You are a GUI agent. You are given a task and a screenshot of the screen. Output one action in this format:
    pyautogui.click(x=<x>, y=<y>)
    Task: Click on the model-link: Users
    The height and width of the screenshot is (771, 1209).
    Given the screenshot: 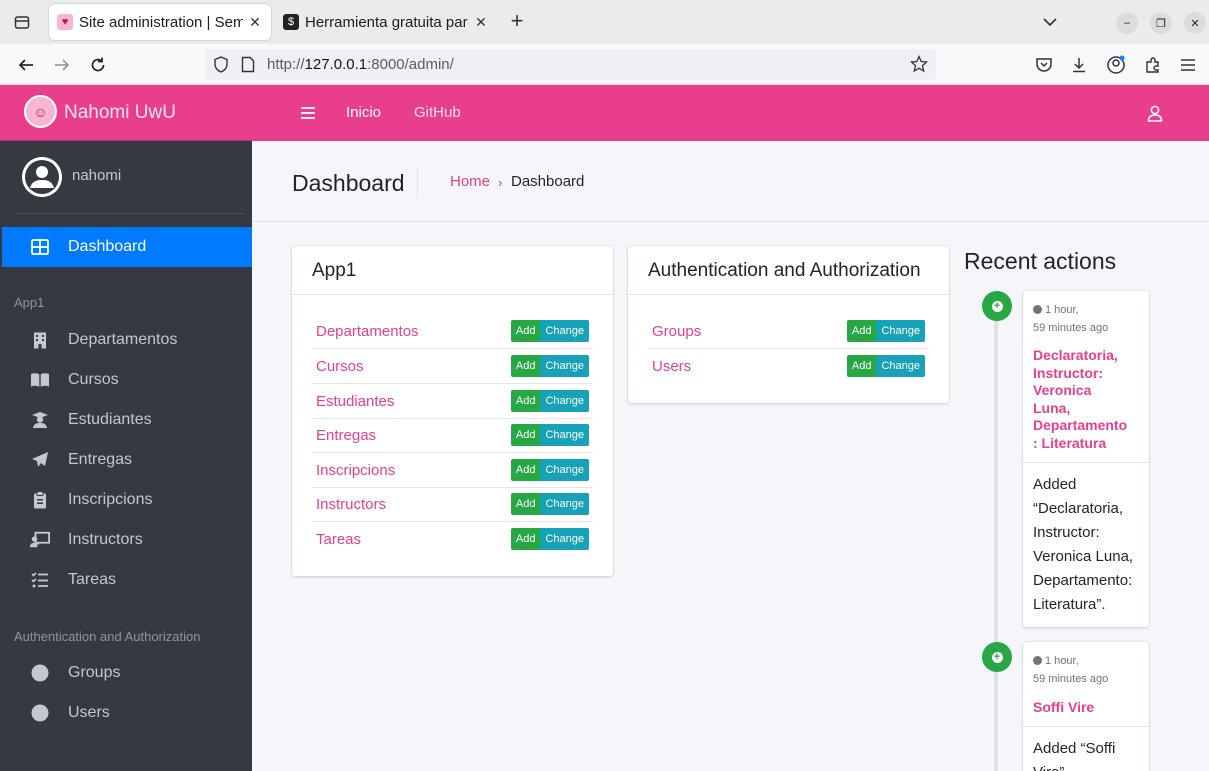 What is the action you would take?
    pyautogui.click(x=671, y=366)
    